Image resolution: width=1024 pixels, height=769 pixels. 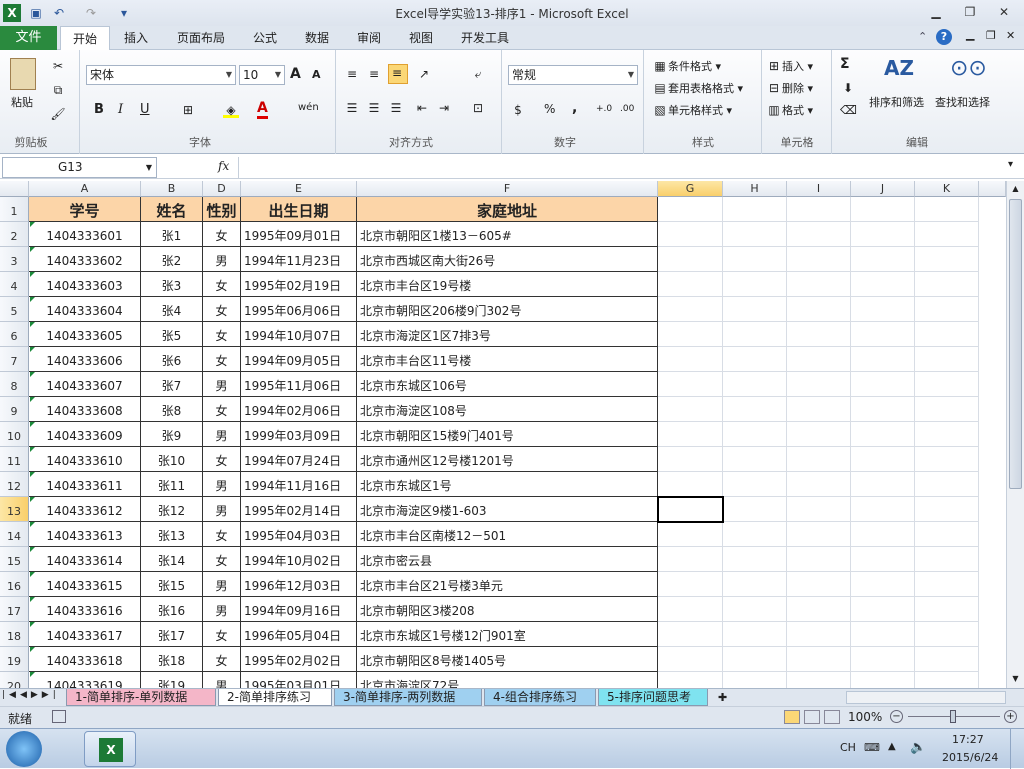 I want to click on table-cell: 北京市丰台区19号楼, so click(x=507, y=284).